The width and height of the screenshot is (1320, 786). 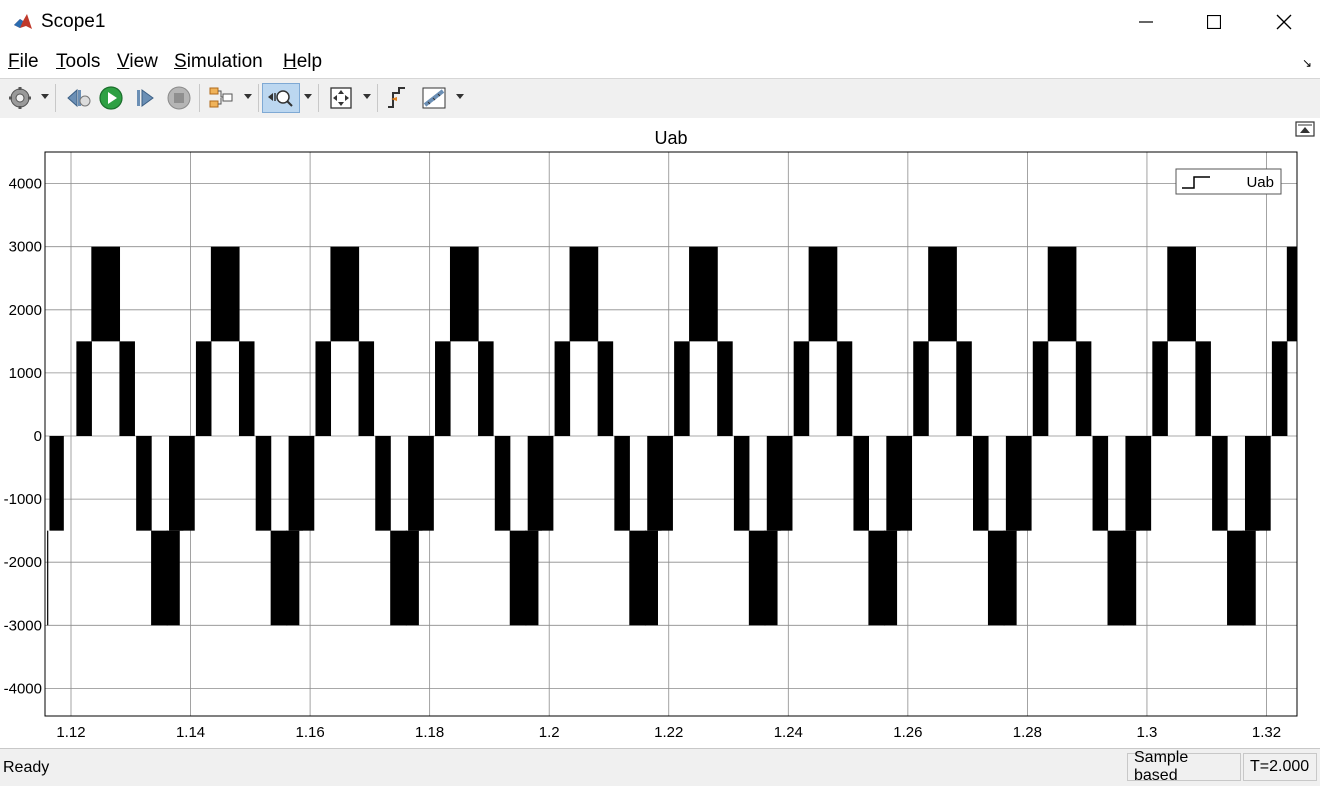 What do you see at coordinates (248, 96) in the screenshot?
I see `signal-select-dropdown-icon` at bounding box center [248, 96].